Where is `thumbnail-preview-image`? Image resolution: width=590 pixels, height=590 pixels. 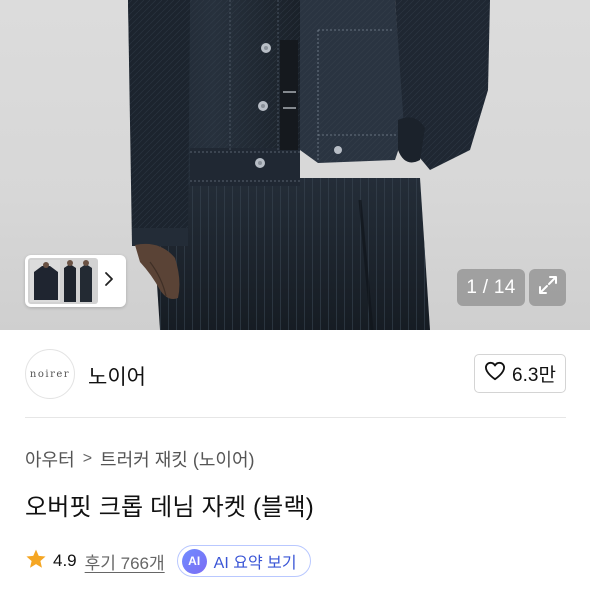
thumbnail-preview-image is located at coordinates (63, 281).